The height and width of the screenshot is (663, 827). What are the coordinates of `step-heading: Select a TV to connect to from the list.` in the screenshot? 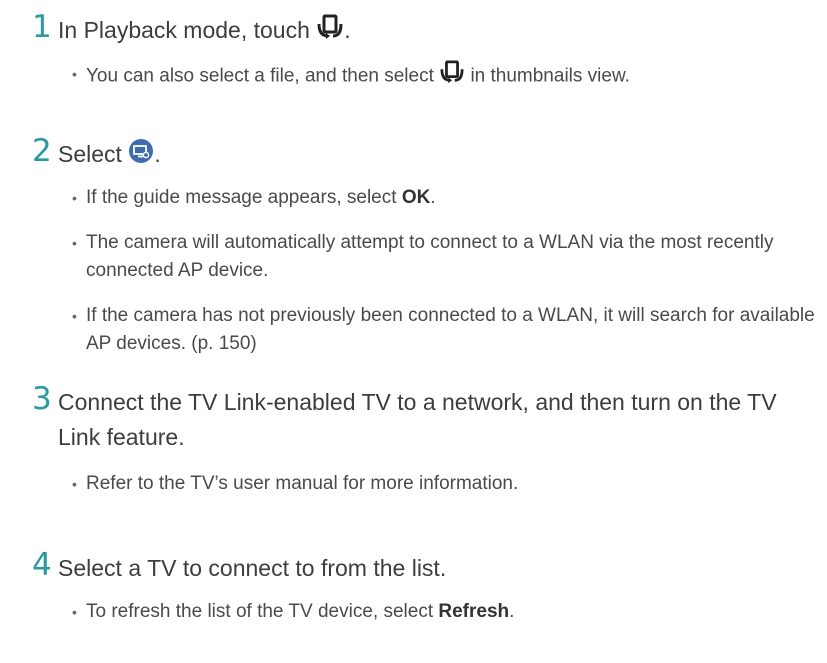 It's located at (252, 568).